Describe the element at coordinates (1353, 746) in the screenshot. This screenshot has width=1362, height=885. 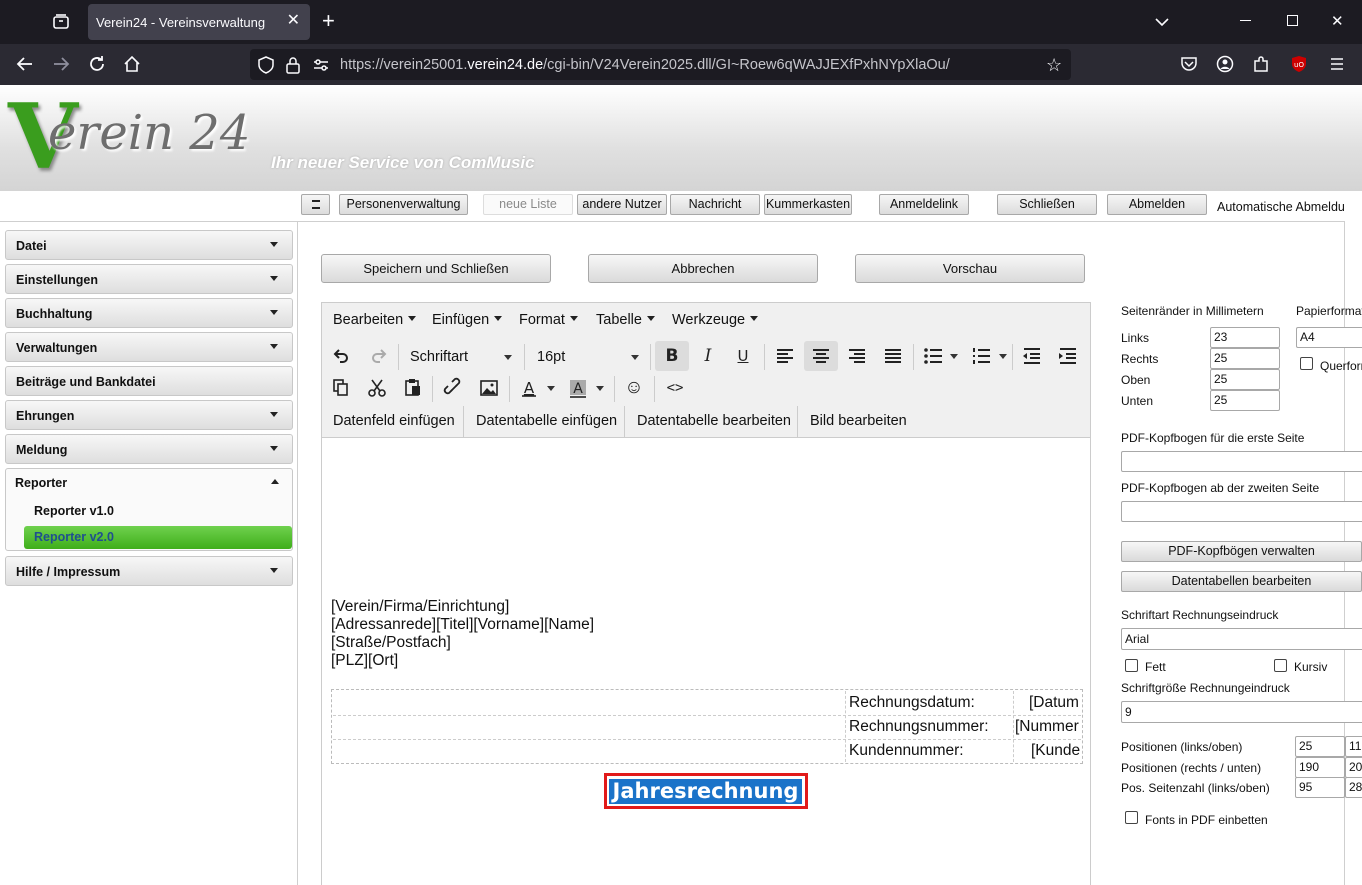
I see `pos-top-input: 11` at that location.